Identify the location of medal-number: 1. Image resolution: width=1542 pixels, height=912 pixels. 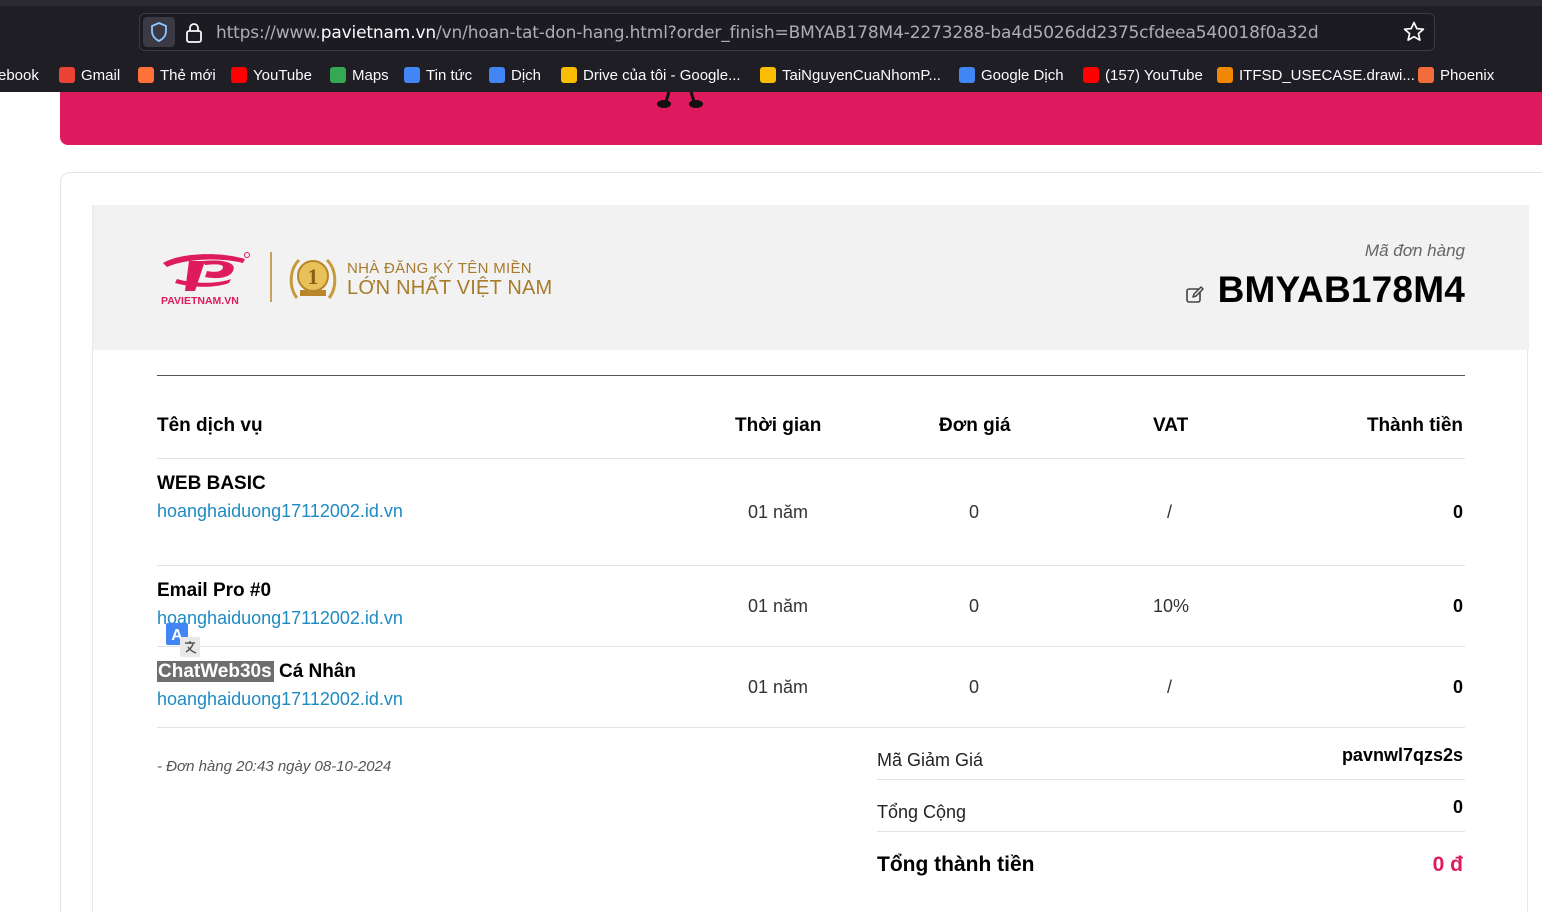
(313, 276).